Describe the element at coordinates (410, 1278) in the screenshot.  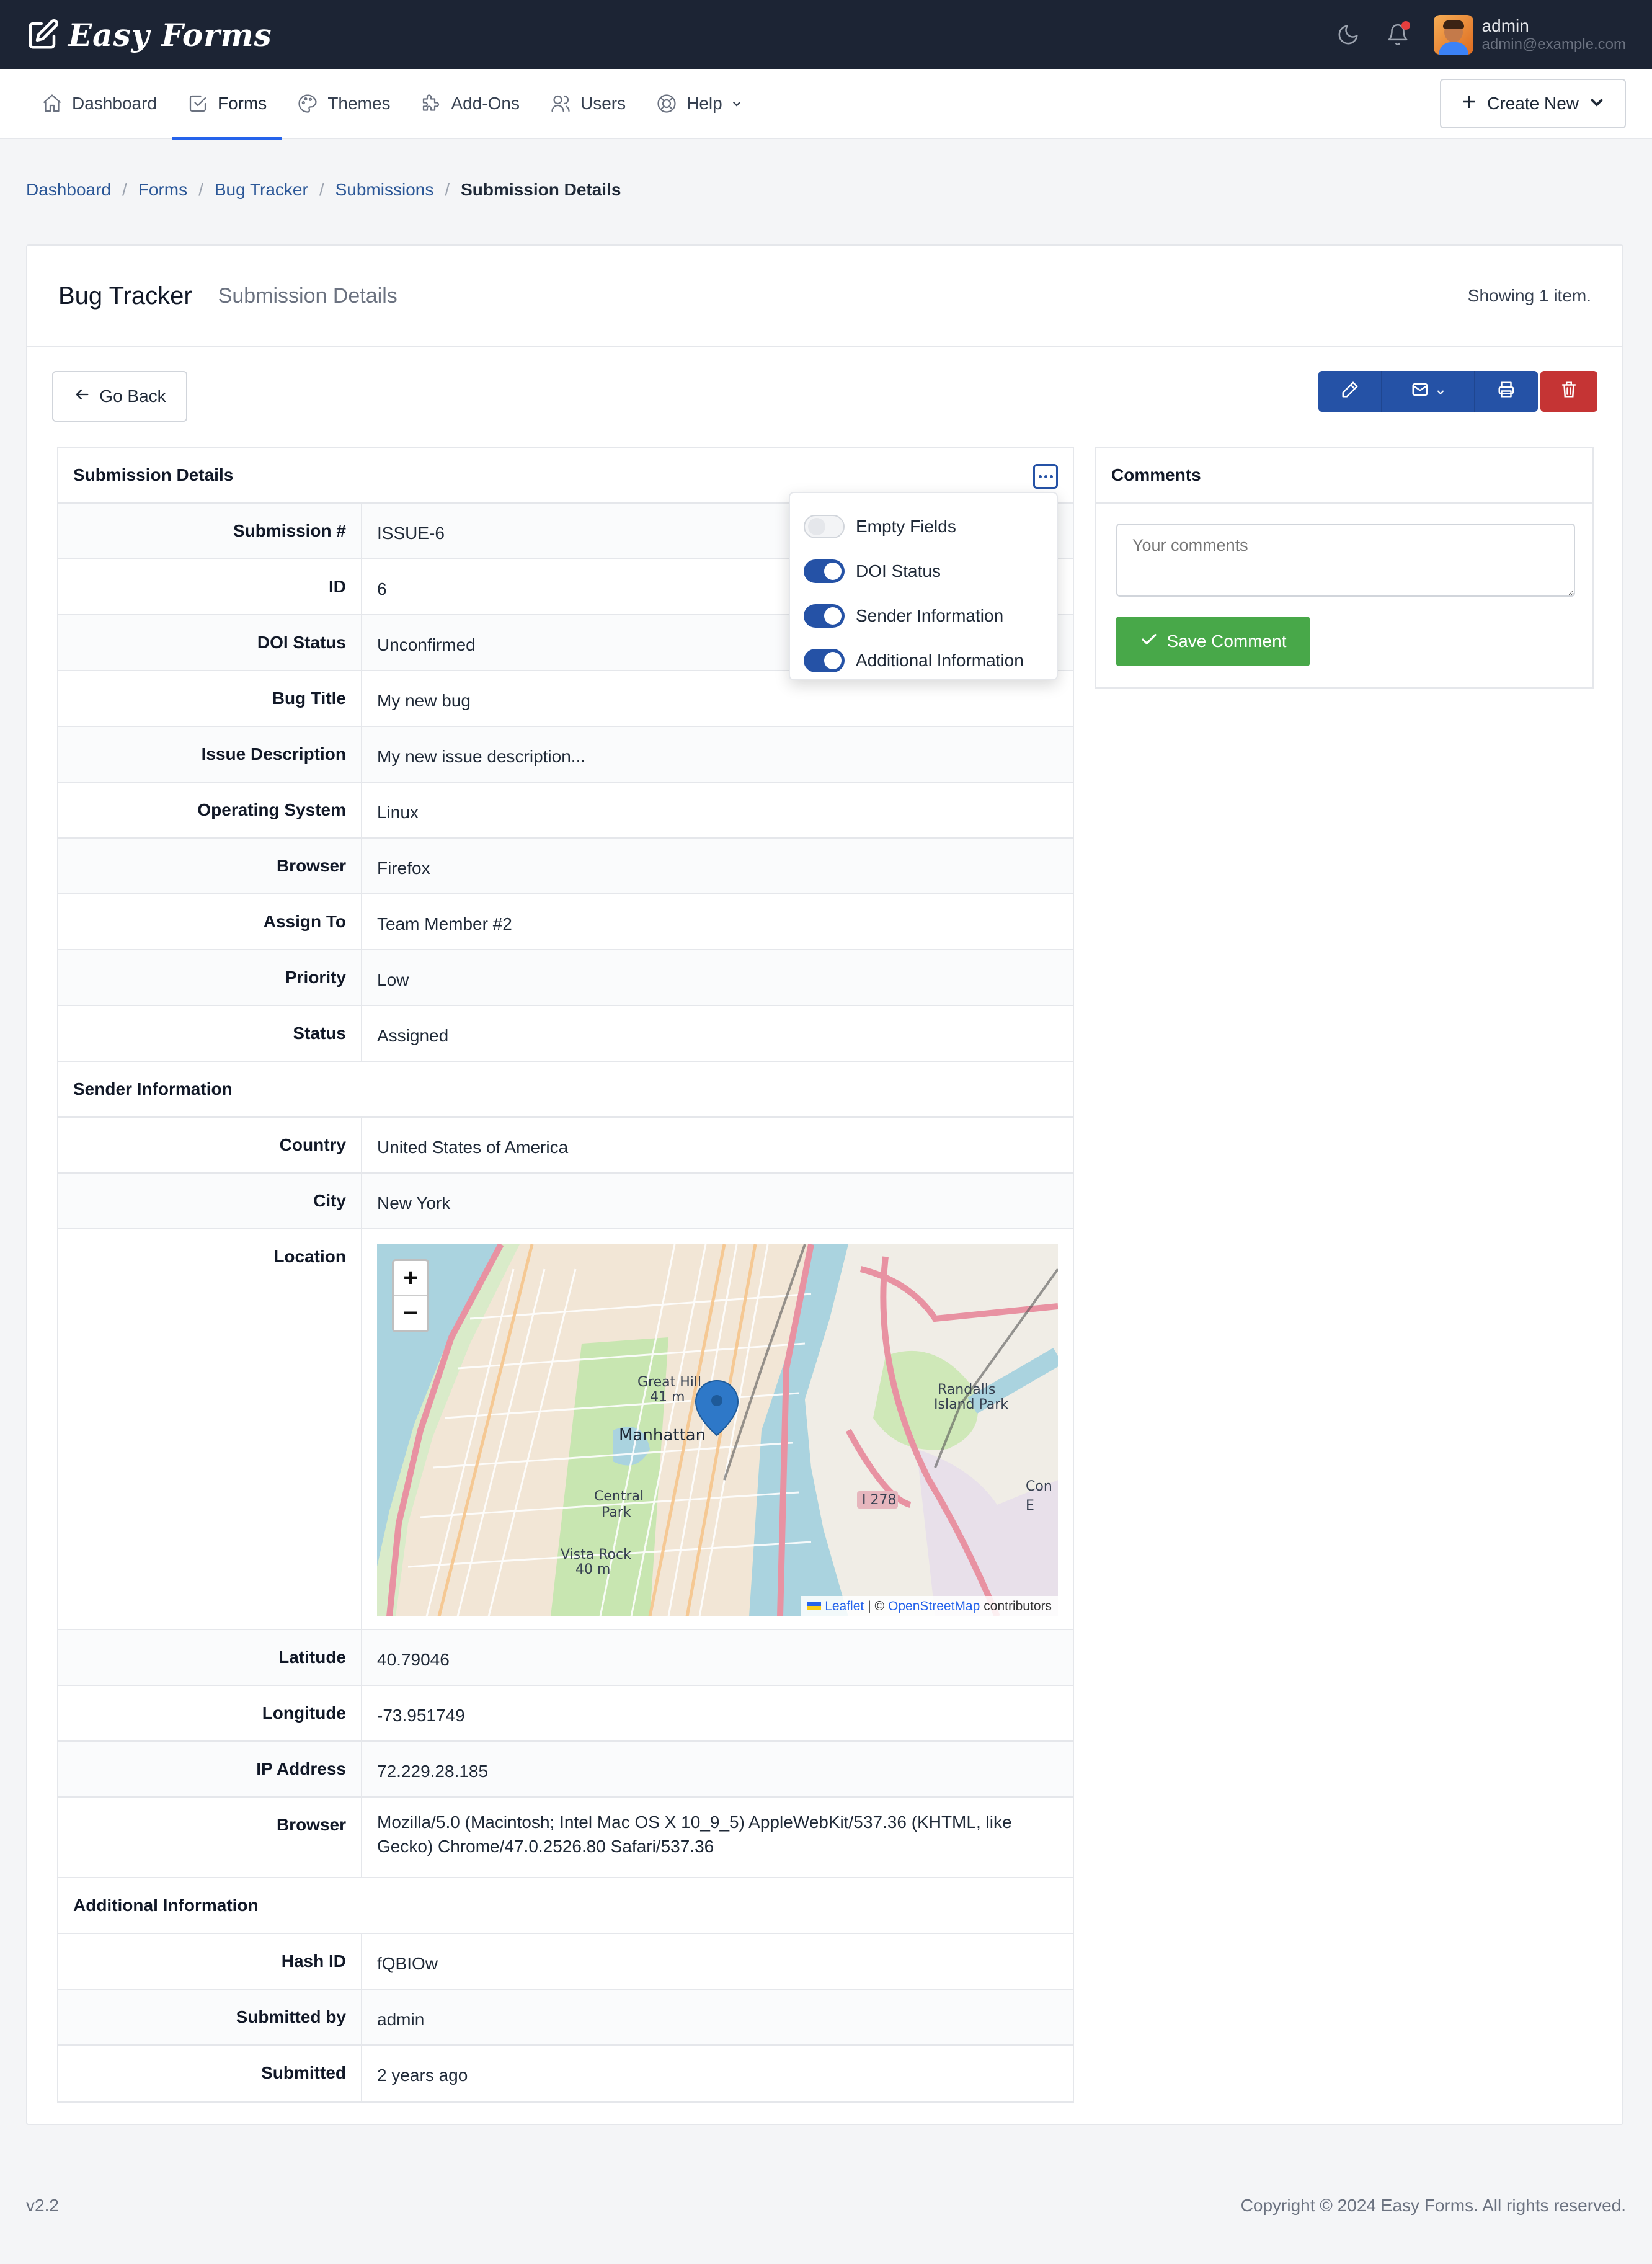
I see `zoom-in-button: +` at that location.